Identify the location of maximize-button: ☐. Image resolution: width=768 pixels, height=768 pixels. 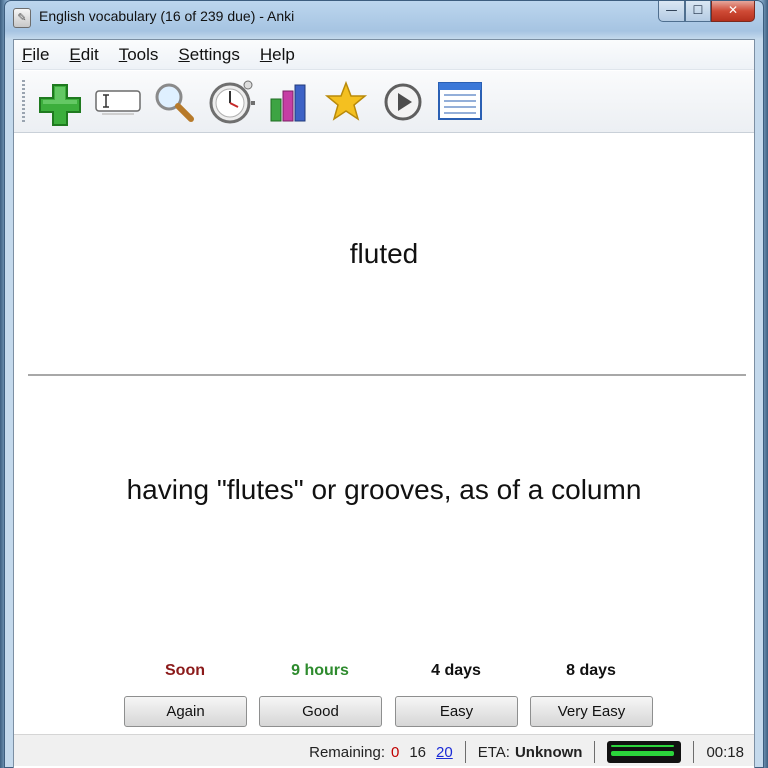
(698, 11).